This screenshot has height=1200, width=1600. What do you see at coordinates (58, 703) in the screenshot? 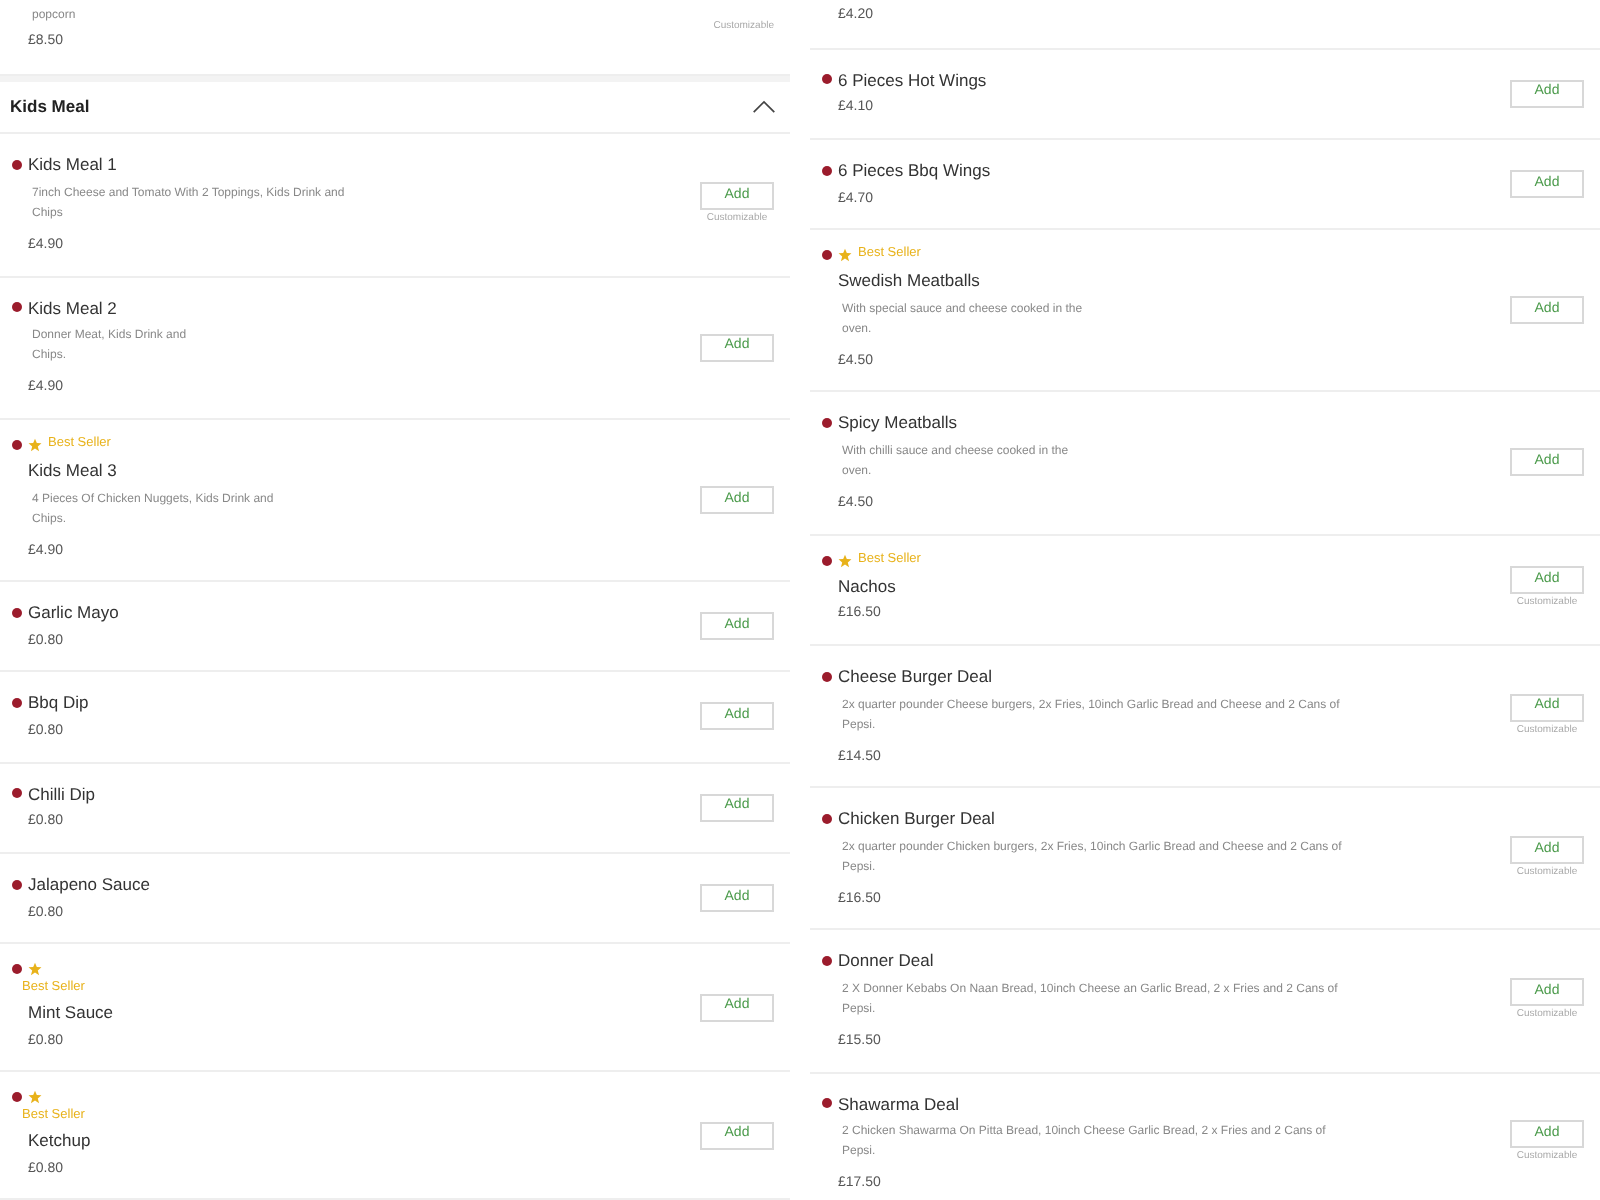
I see `item-name: Bbq Dip` at bounding box center [58, 703].